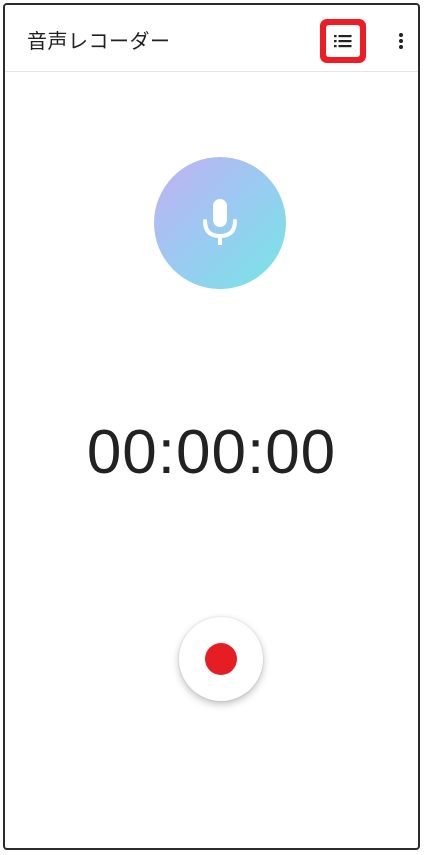  I want to click on more-options-button, so click(401, 41).